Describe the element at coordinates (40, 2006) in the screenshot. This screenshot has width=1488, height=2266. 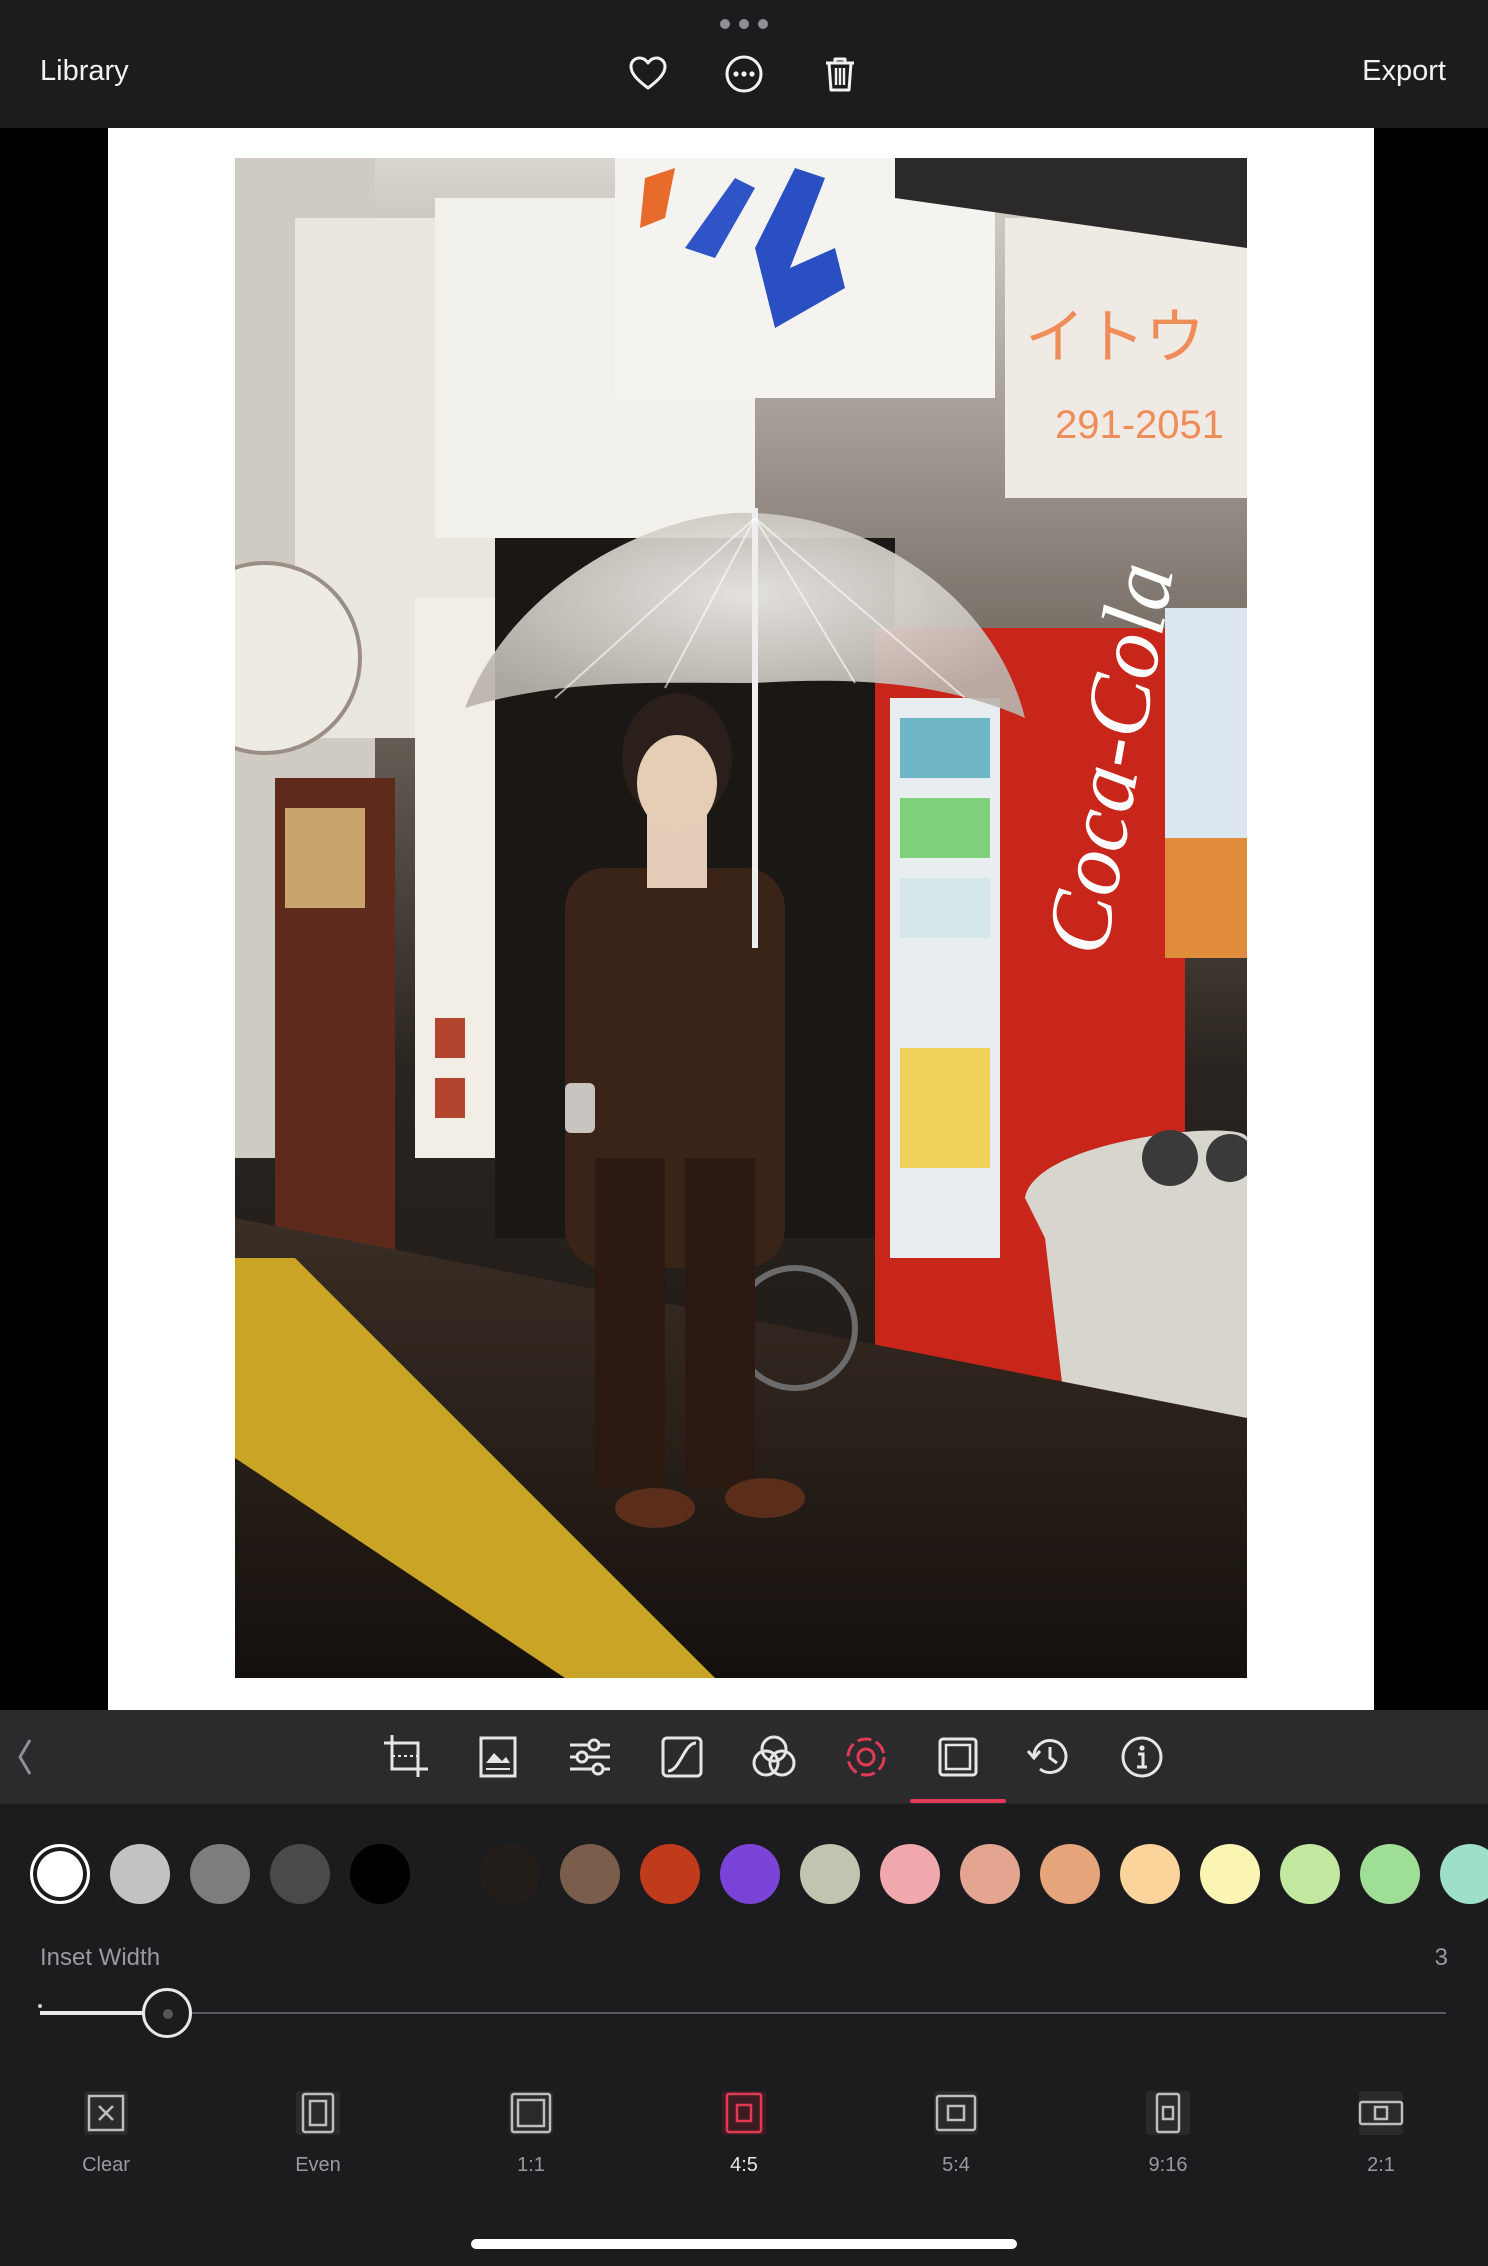
I see `slider-start-dot` at that location.